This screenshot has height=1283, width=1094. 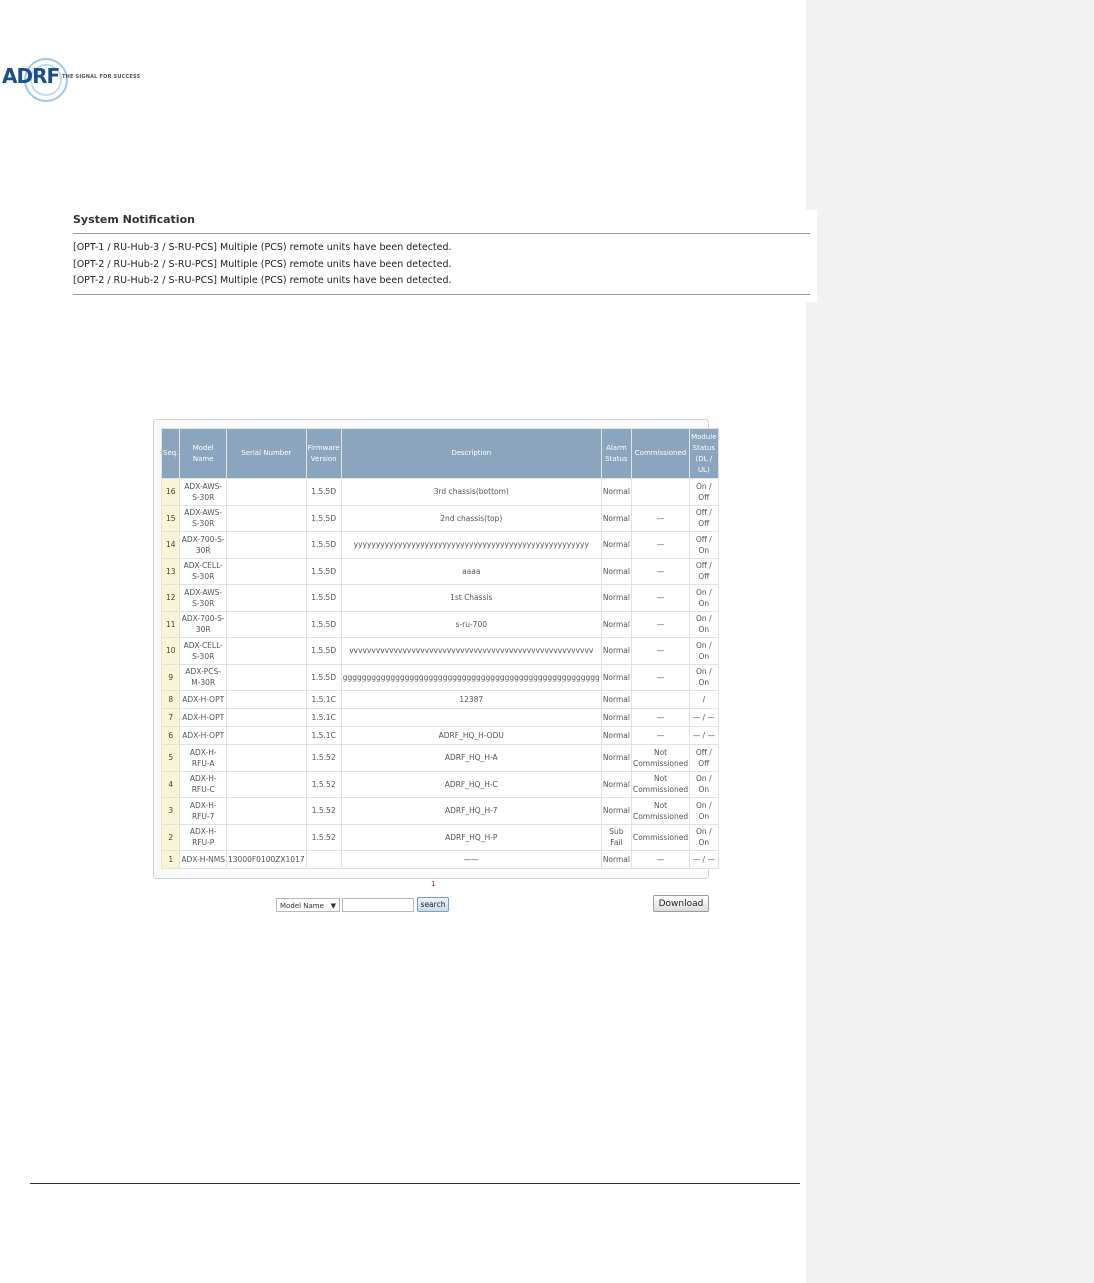 I want to click on cell-description: ADRF_HQ_H-7, so click(x=471, y=811).